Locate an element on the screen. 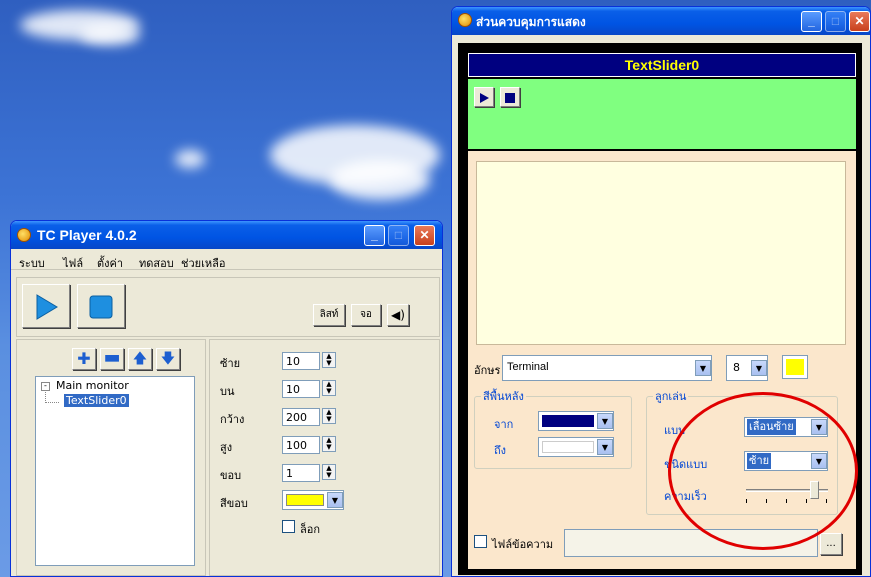  playback-area is located at coordinates (662, 114).